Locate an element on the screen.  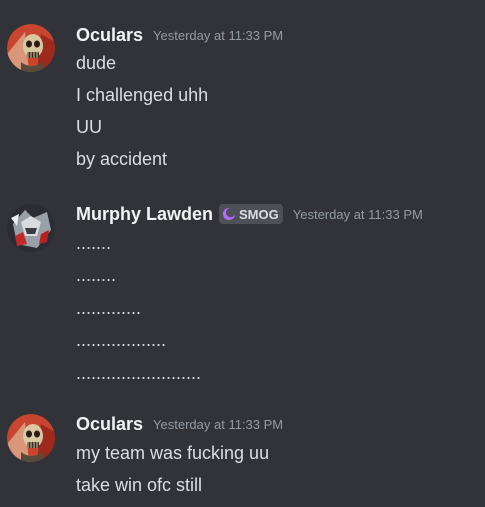
message-text: I challenged uhh is located at coordinates (142, 95).